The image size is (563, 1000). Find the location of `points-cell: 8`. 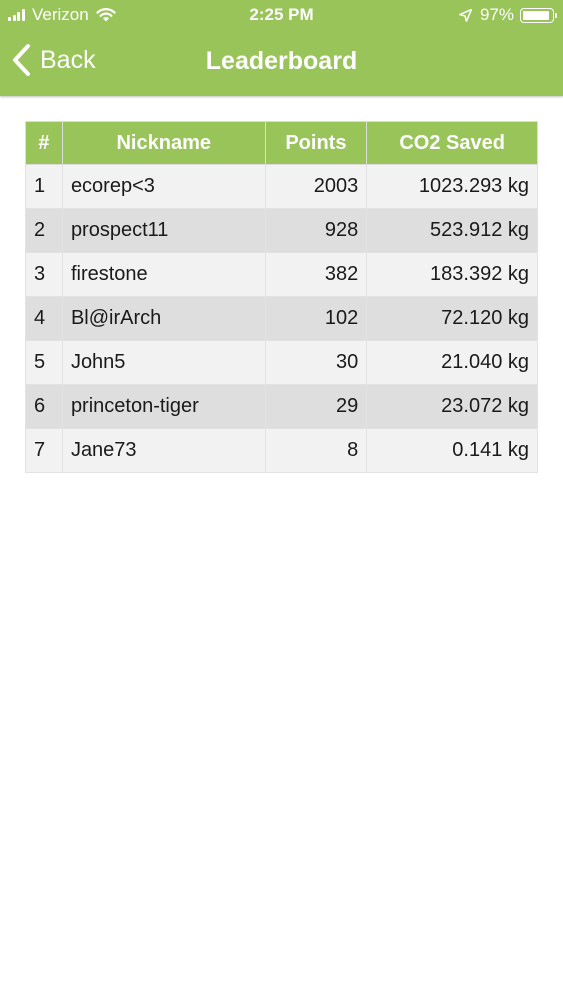

points-cell: 8 is located at coordinates (316, 450).